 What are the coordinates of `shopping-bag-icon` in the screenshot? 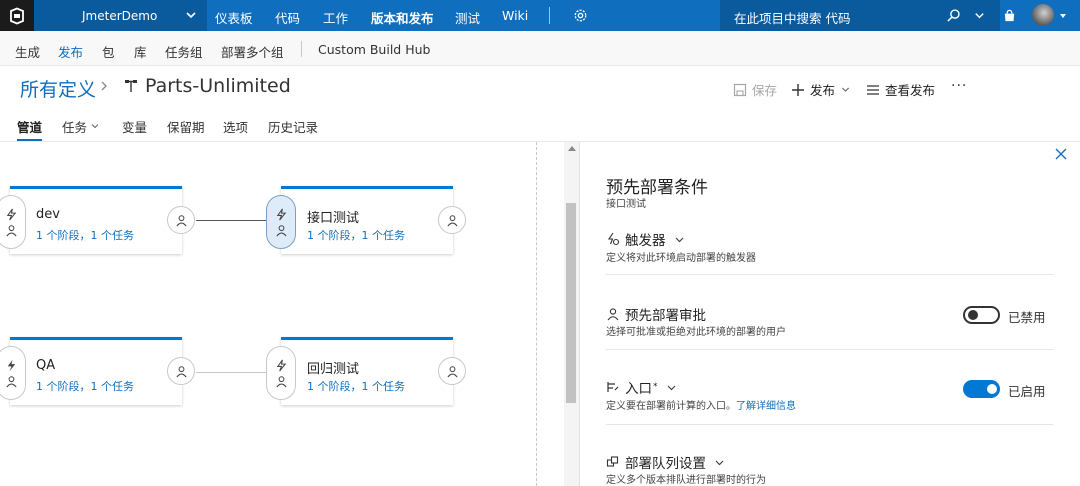 It's located at (1009, 15).